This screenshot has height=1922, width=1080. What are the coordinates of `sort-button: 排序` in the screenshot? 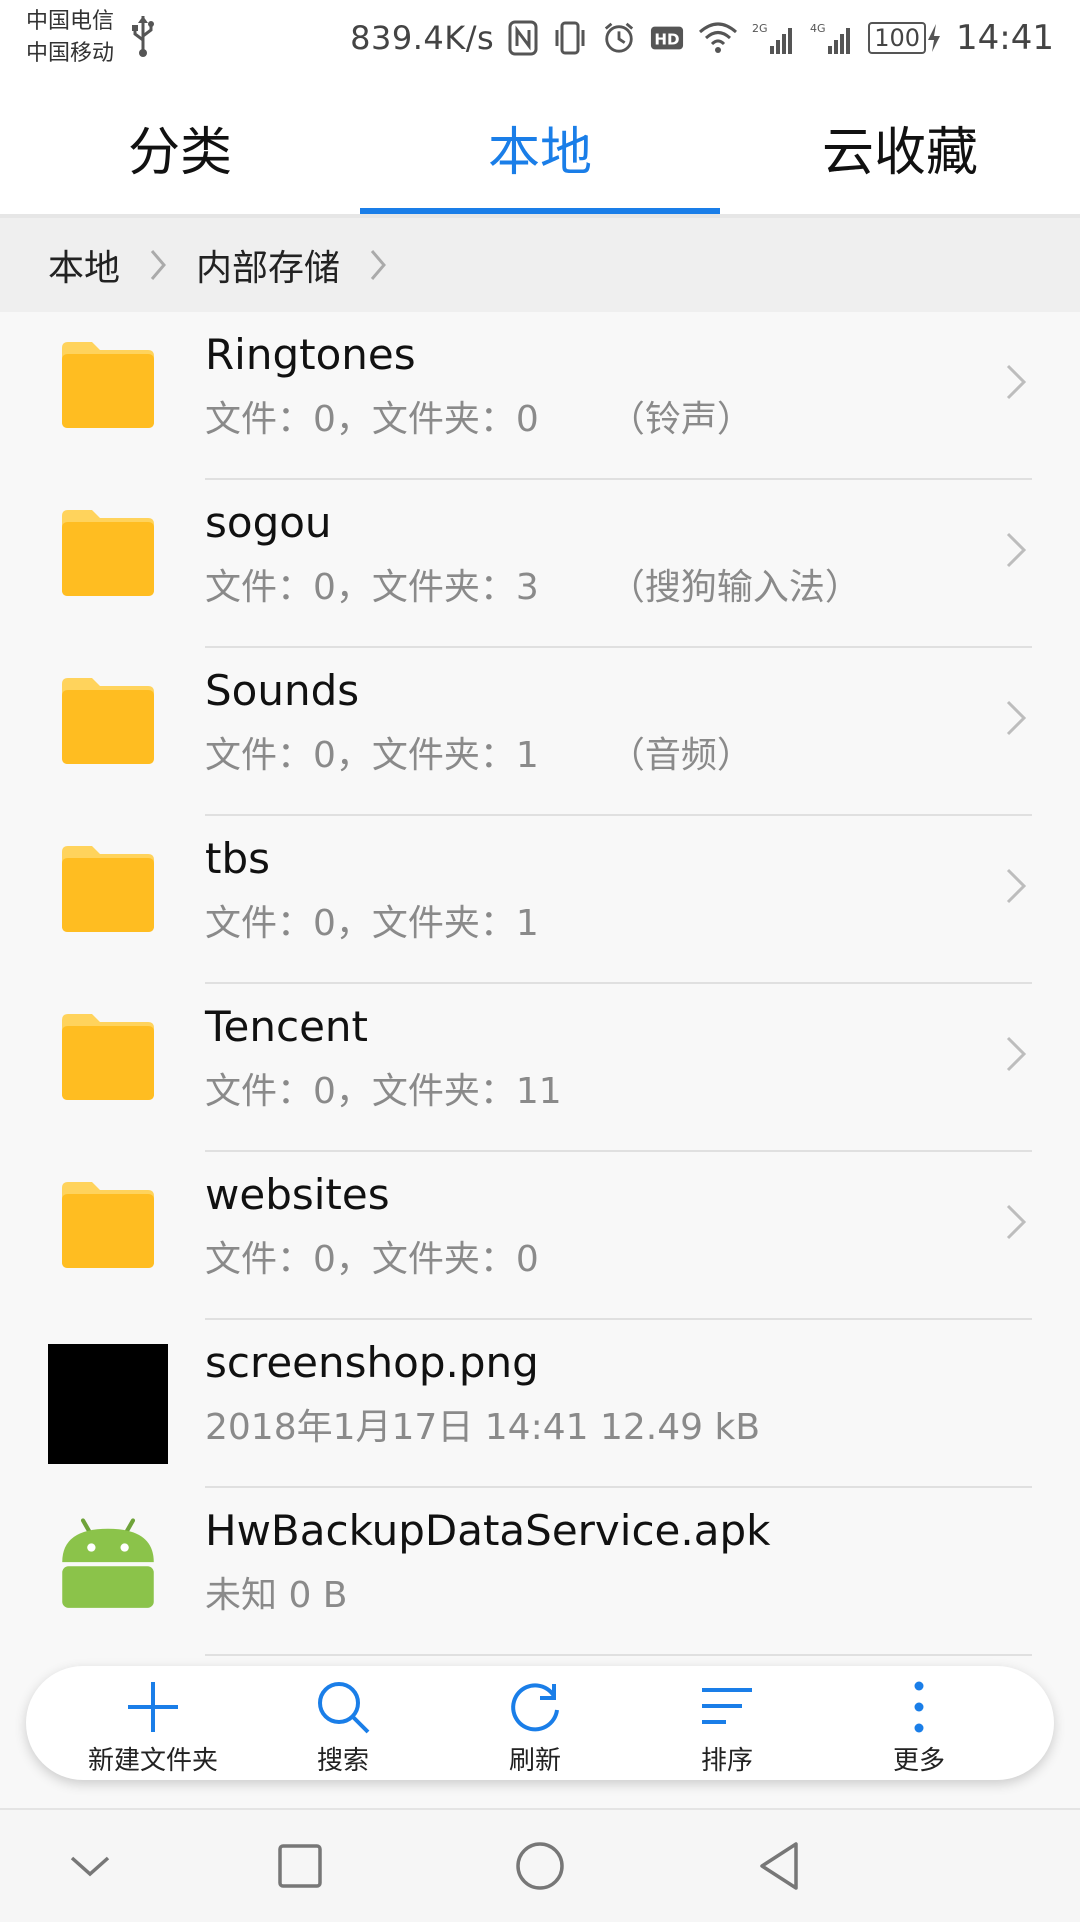 It's located at (727, 1726).